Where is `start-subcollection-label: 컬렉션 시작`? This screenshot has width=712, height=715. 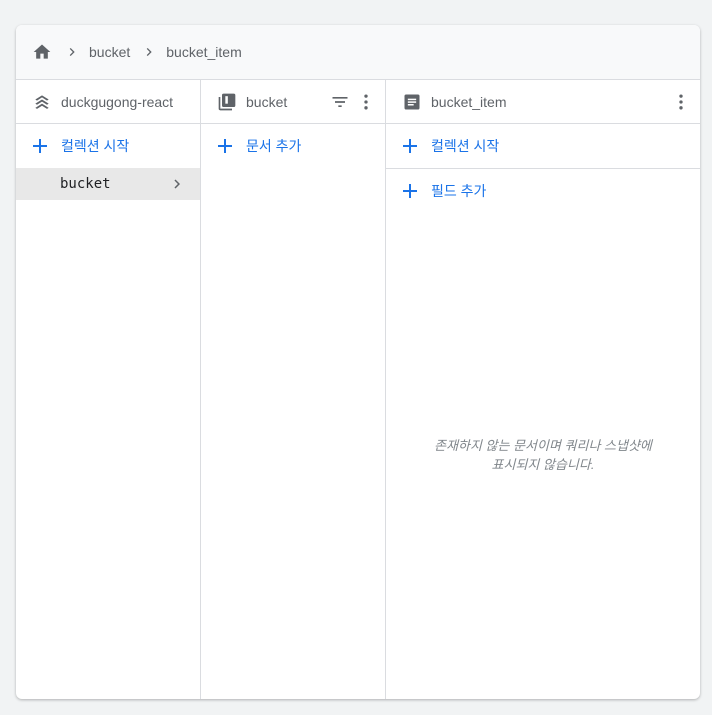 start-subcollection-label: 컬렉션 시작 is located at coordinates (465, 146).